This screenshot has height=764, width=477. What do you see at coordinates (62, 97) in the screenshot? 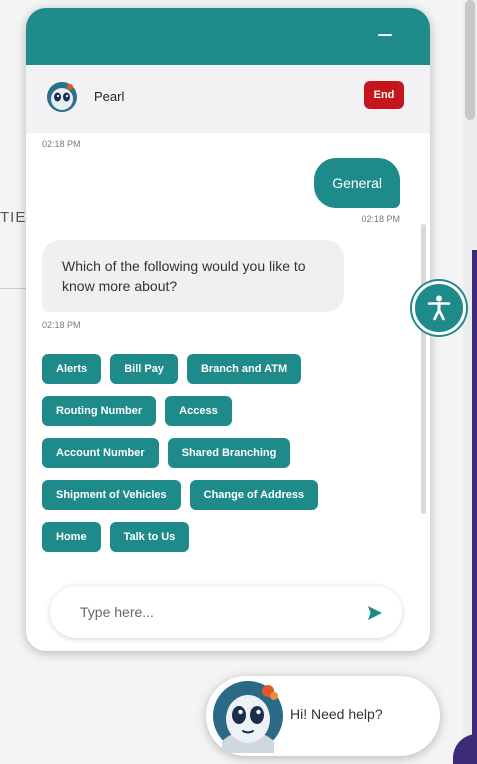
I see `agent-avatar` at bounding box center [62, 97].